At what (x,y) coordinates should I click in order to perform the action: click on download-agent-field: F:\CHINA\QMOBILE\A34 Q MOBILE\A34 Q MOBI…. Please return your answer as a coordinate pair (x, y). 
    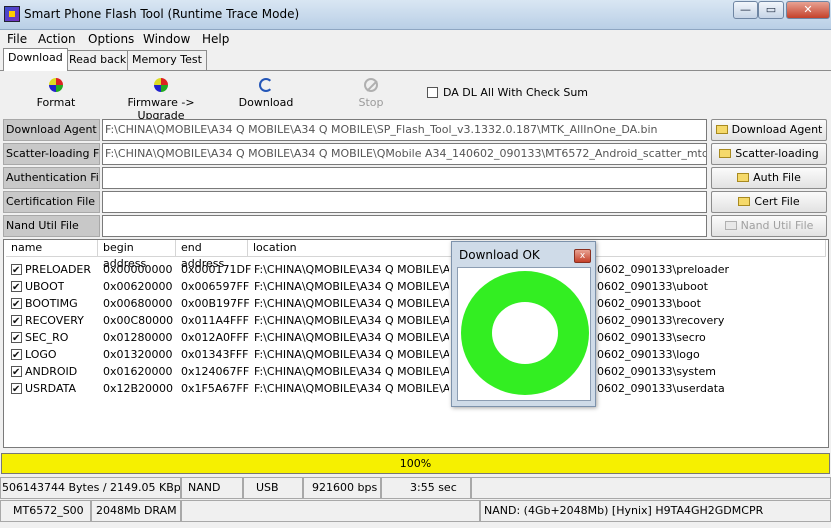
    Looking at the image, I should click on (404, 130).